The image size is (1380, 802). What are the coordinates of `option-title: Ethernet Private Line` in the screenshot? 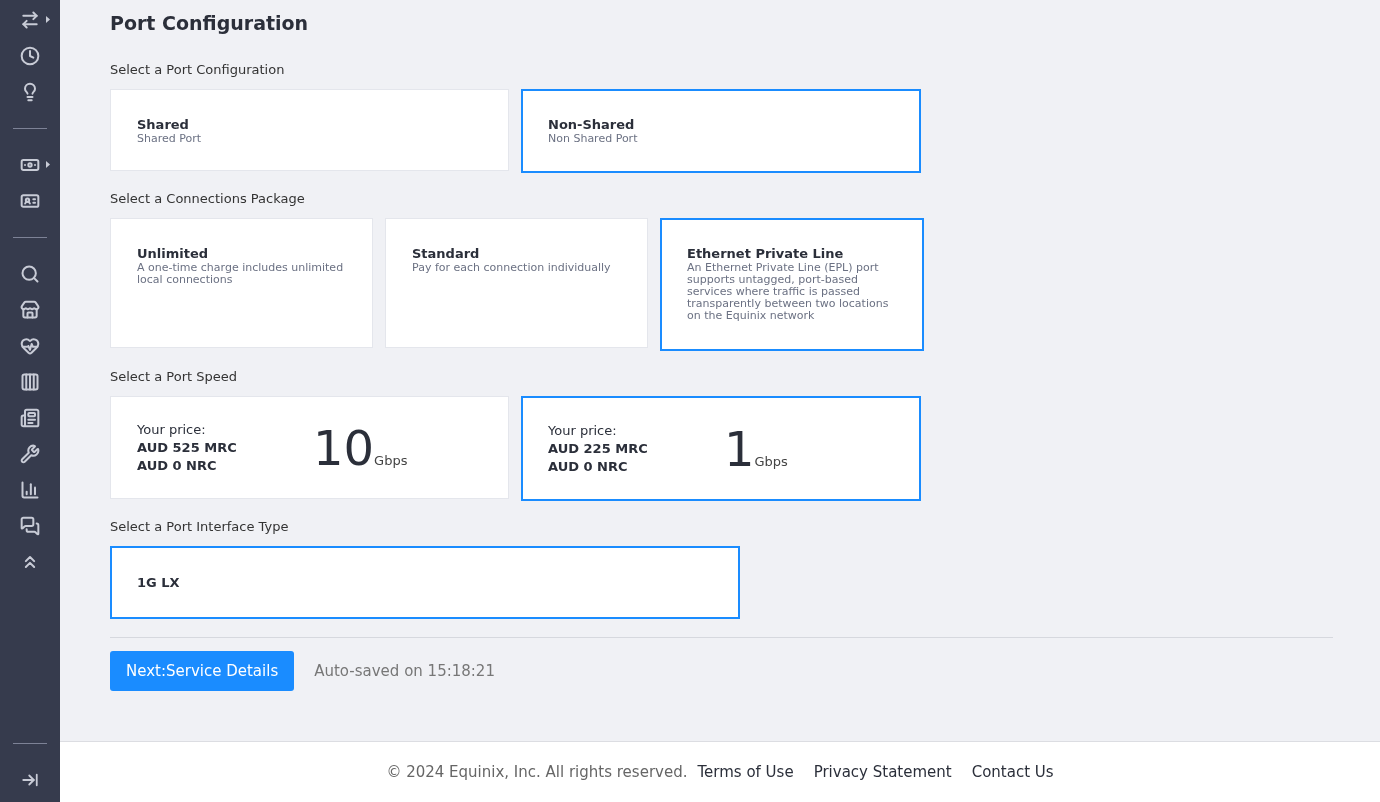 It's located at (766, 253).